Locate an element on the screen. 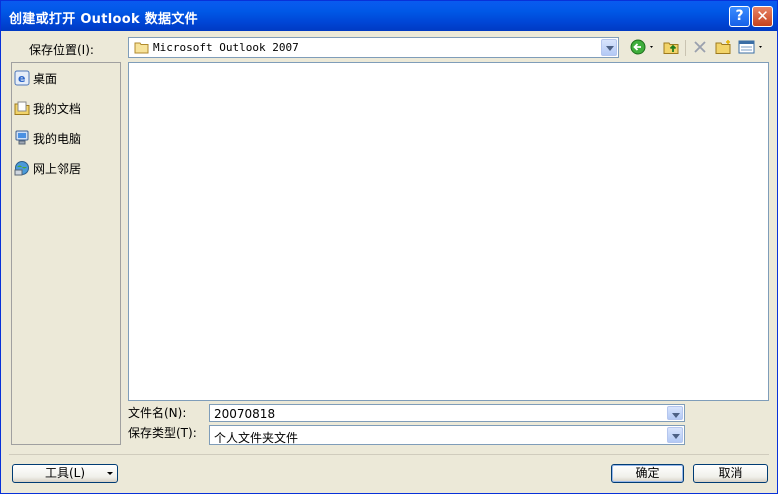 The image size is (778, 494). filename-label: 文件名(N): is located at coordinates (157, 413).